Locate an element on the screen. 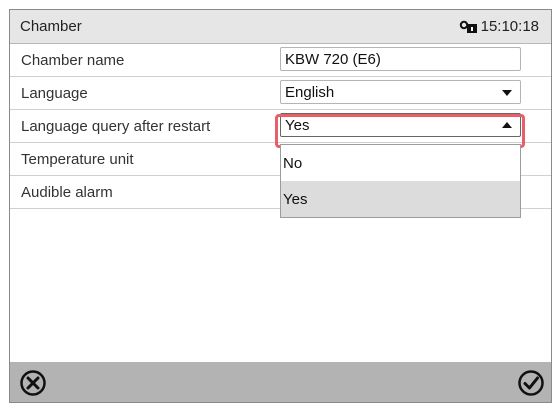 This screenshot has height=412, width=560. row-chamber-name: Chamber name KBW 720 (E6) is located at coordinates (280, 60).